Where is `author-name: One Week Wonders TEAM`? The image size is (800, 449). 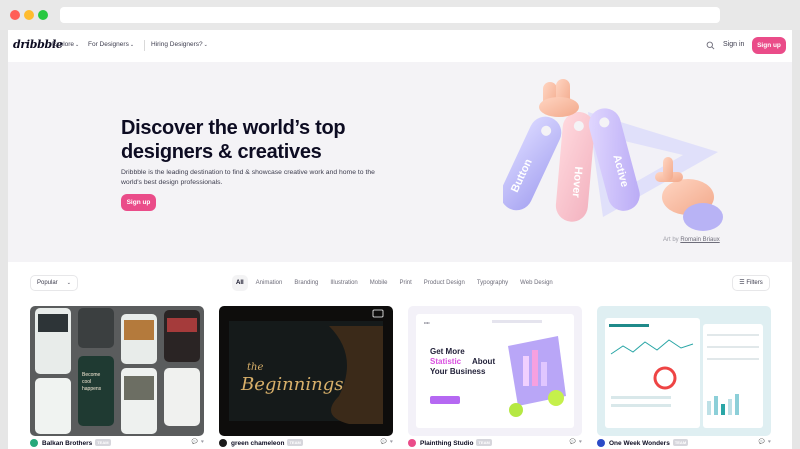
author-name: One Week Wonders TEAM is located at coordinates (649, 443).